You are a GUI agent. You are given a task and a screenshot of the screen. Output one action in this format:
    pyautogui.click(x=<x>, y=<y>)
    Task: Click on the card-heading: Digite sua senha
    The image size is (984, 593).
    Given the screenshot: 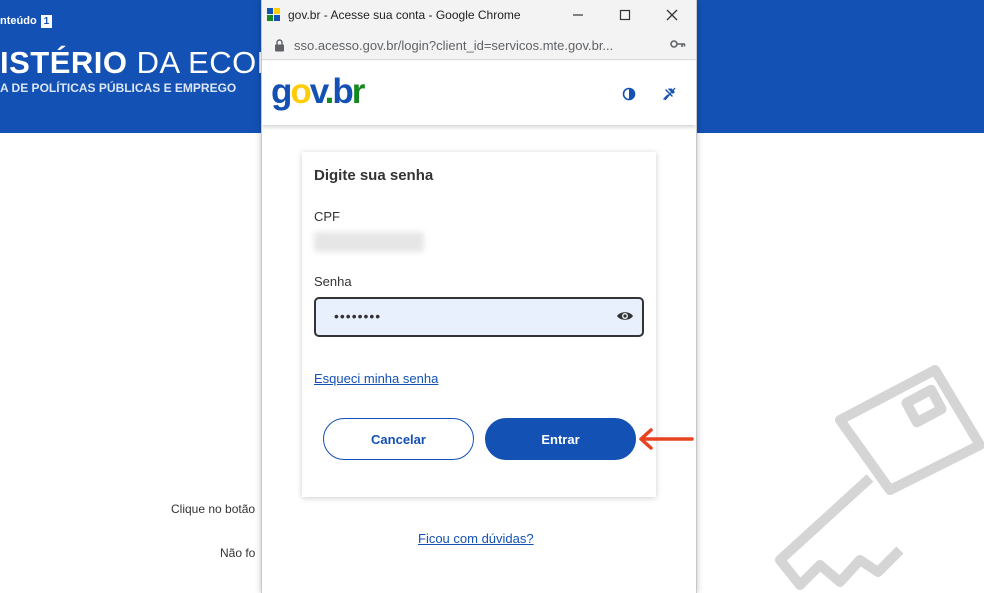 What is the action you would take?
    pyautogui.click(x=374, y=175)
    